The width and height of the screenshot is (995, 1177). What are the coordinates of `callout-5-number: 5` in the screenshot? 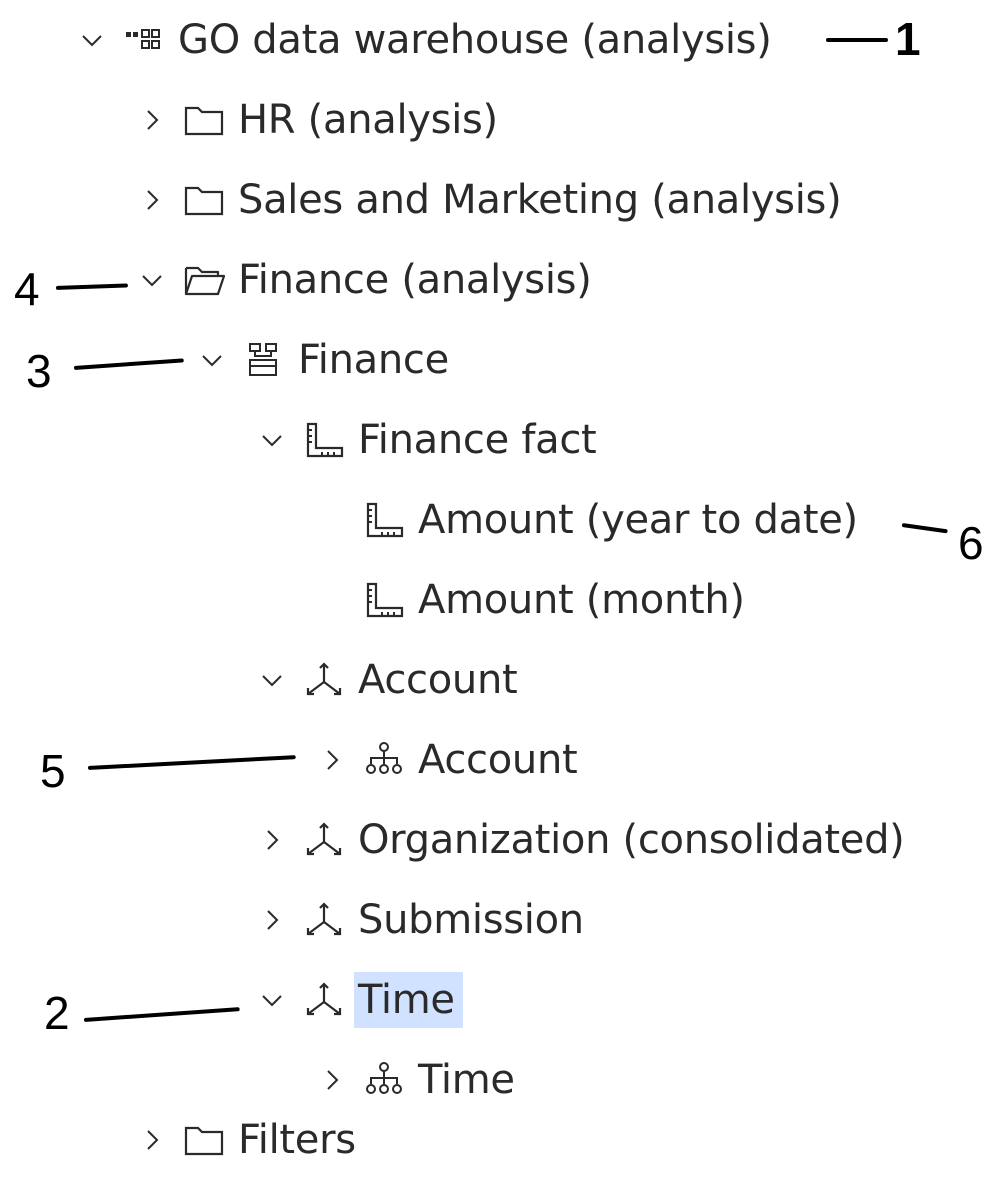 It's located at (53, 771).